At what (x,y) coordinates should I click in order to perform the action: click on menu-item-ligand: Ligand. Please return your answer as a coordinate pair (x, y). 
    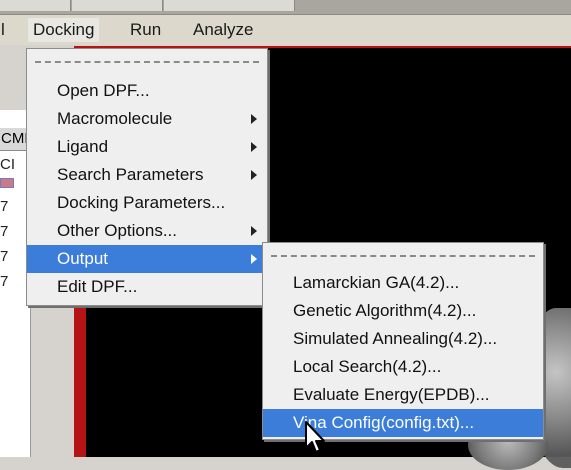
    Looking at the image, I should click on (147, 147).